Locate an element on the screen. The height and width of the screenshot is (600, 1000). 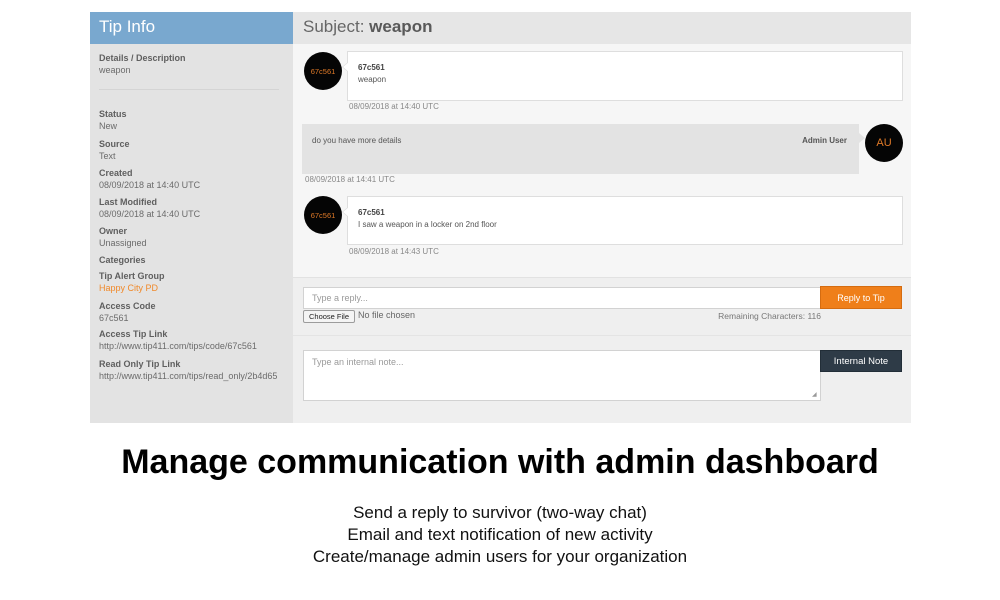
status-field: Status New is located at coordinates (113, 120).